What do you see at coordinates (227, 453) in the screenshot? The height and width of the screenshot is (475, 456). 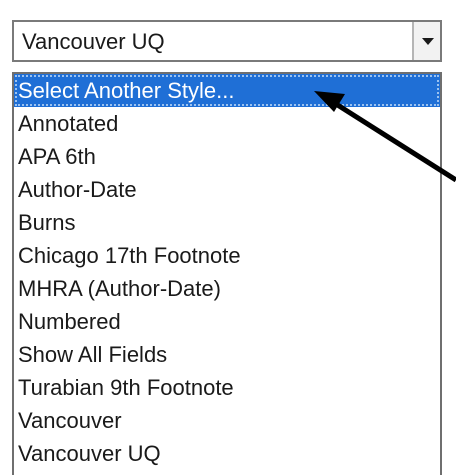 I see `list-item-vancouver-uq: Vancouver UQ` at bounding box center [227, 453].